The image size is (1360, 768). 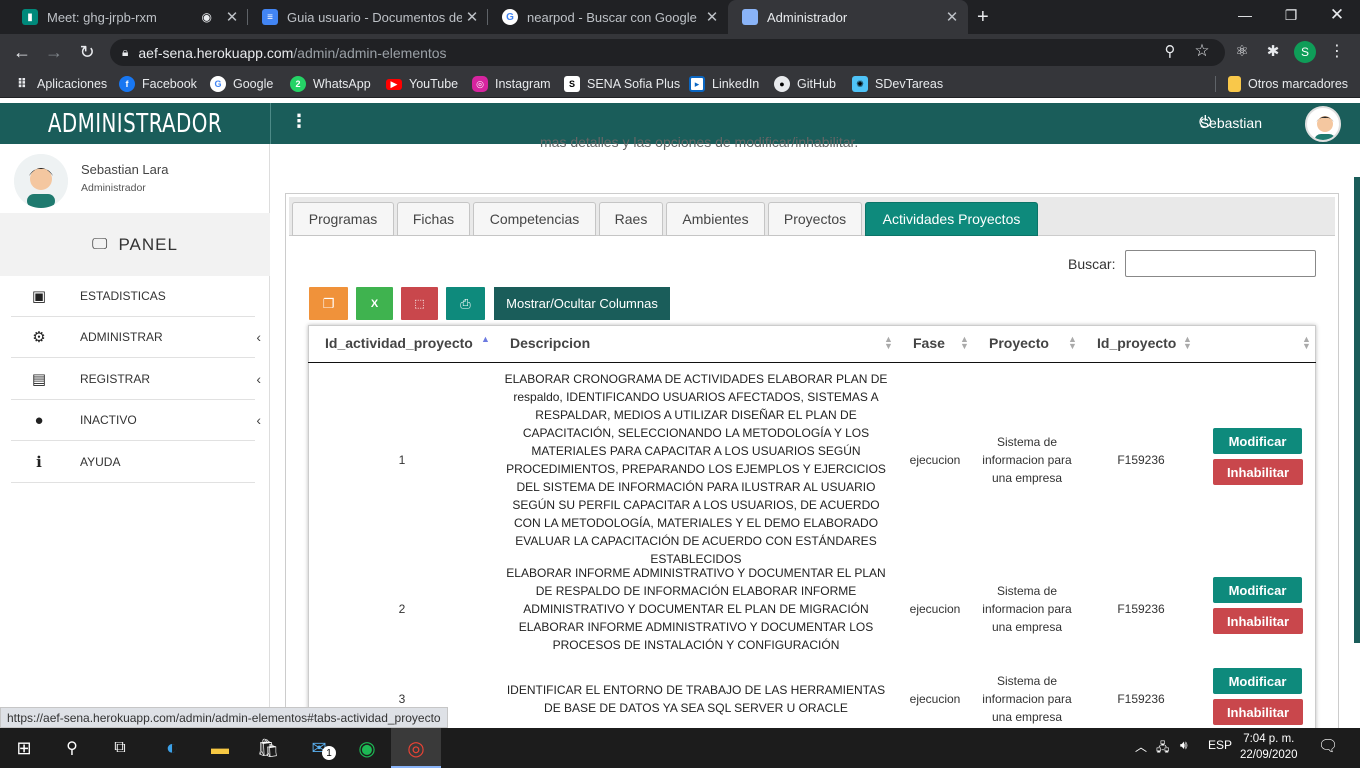 I want to click on sidebar-item-label: REGISTRAR, so click(x=115, y=379).